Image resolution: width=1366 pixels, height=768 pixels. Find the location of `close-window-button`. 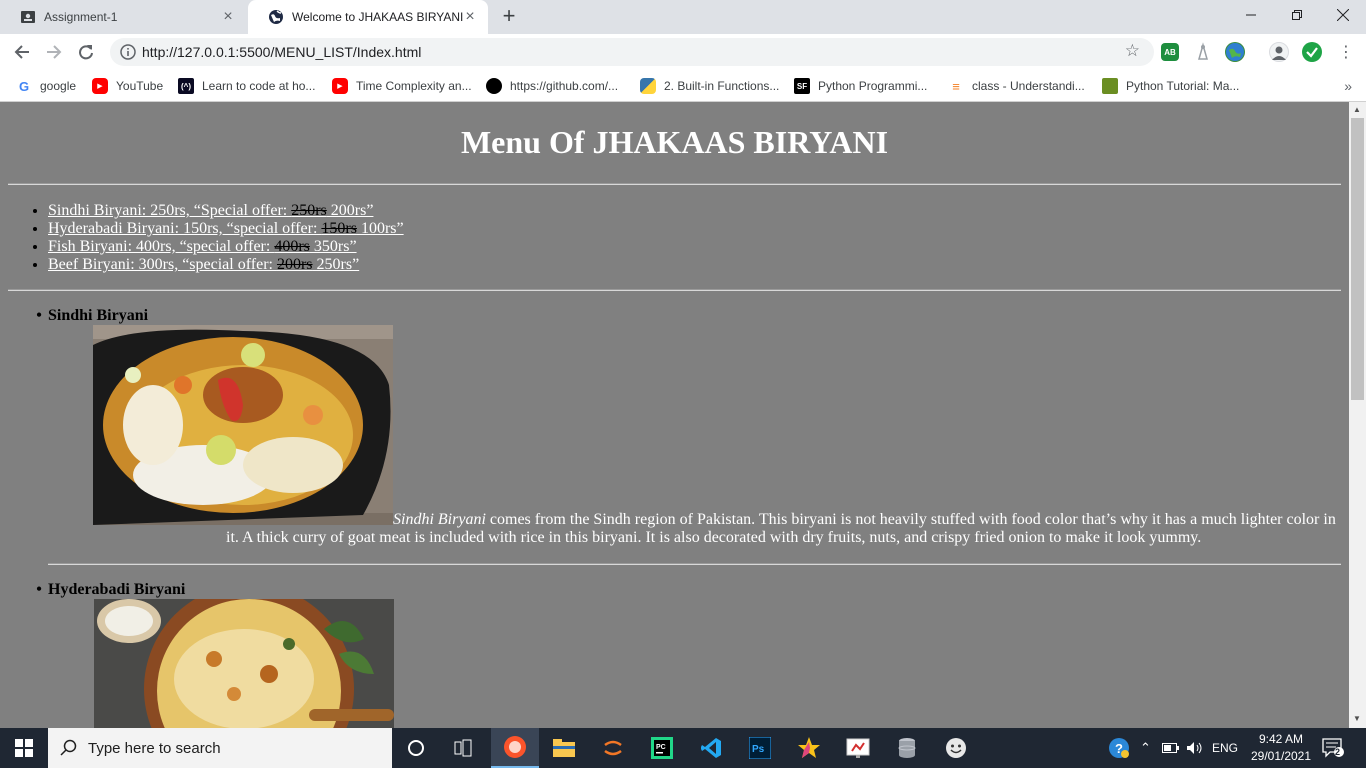

close-window-button is located at coordinates (1343, 15).